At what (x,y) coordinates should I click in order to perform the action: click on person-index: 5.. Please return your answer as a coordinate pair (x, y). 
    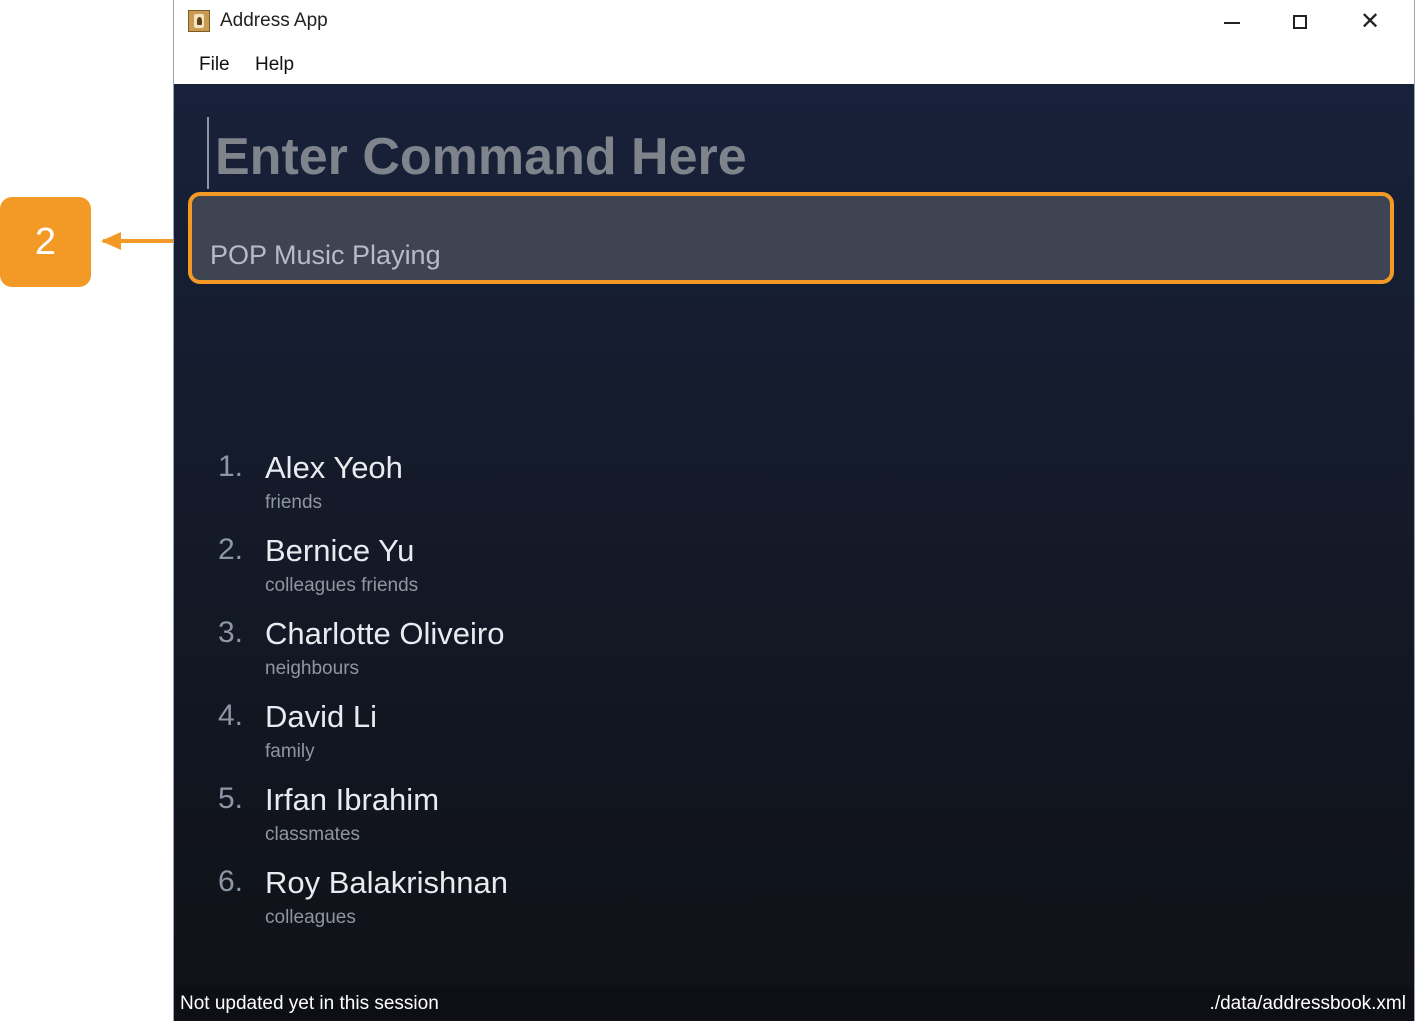
    Looking at the image, I should click on (231, 798).